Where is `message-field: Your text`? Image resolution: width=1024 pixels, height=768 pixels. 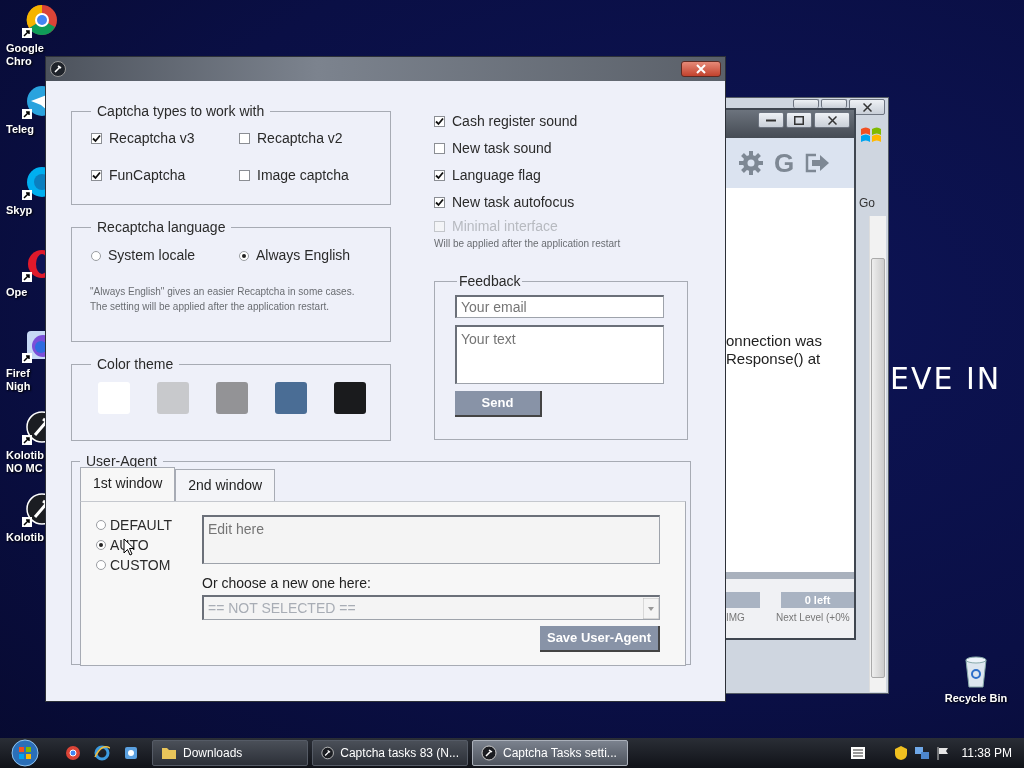
message-field: Your text is located at coordinates (559, 354).